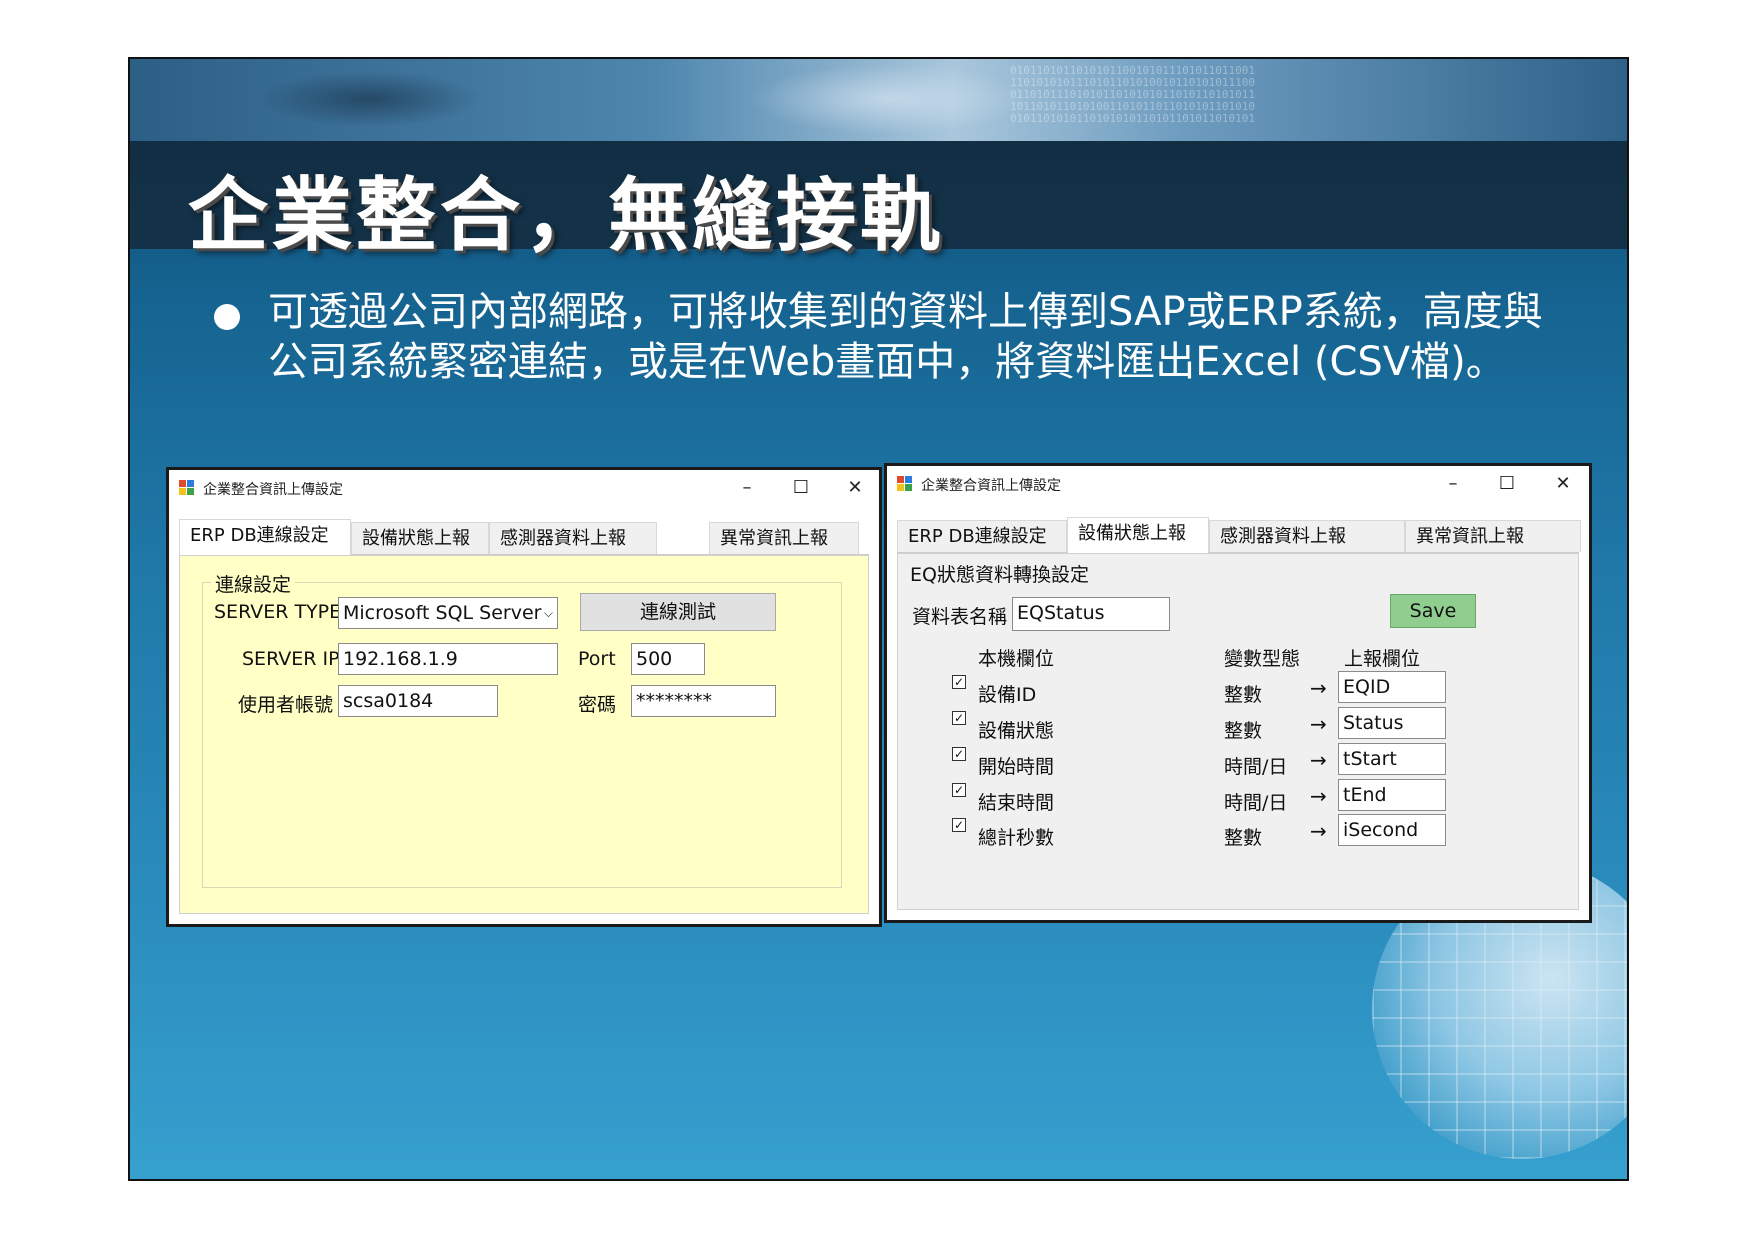 The height and width of the screenshot is (1240, 1754). I want to click on server-type-value: Microsoft SQL Server, so click(442, 613).